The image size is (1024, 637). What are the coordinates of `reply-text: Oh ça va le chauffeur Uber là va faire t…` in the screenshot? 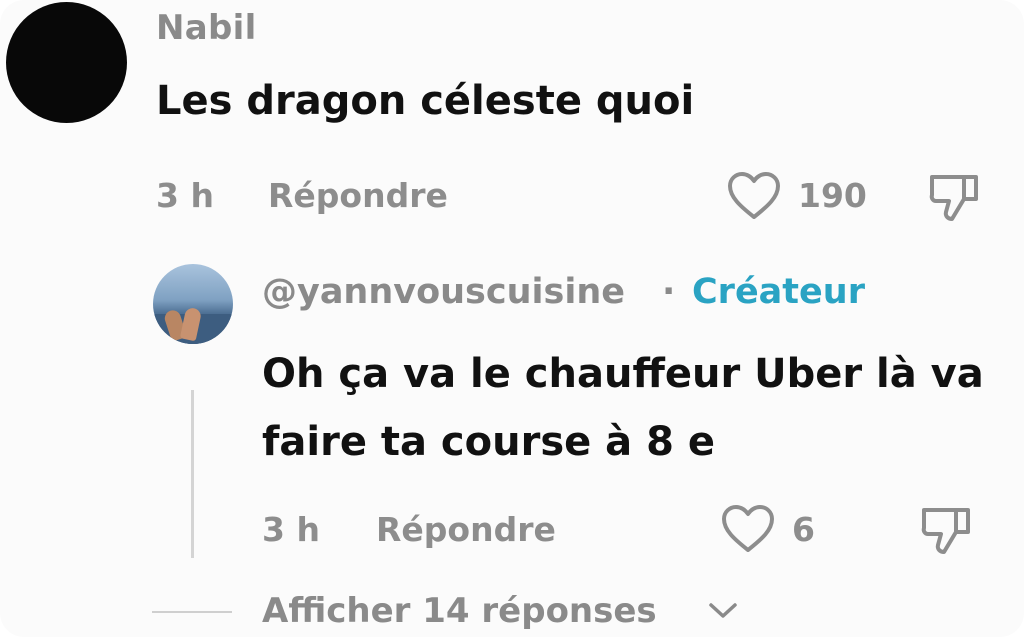 It's located at (623, 408).